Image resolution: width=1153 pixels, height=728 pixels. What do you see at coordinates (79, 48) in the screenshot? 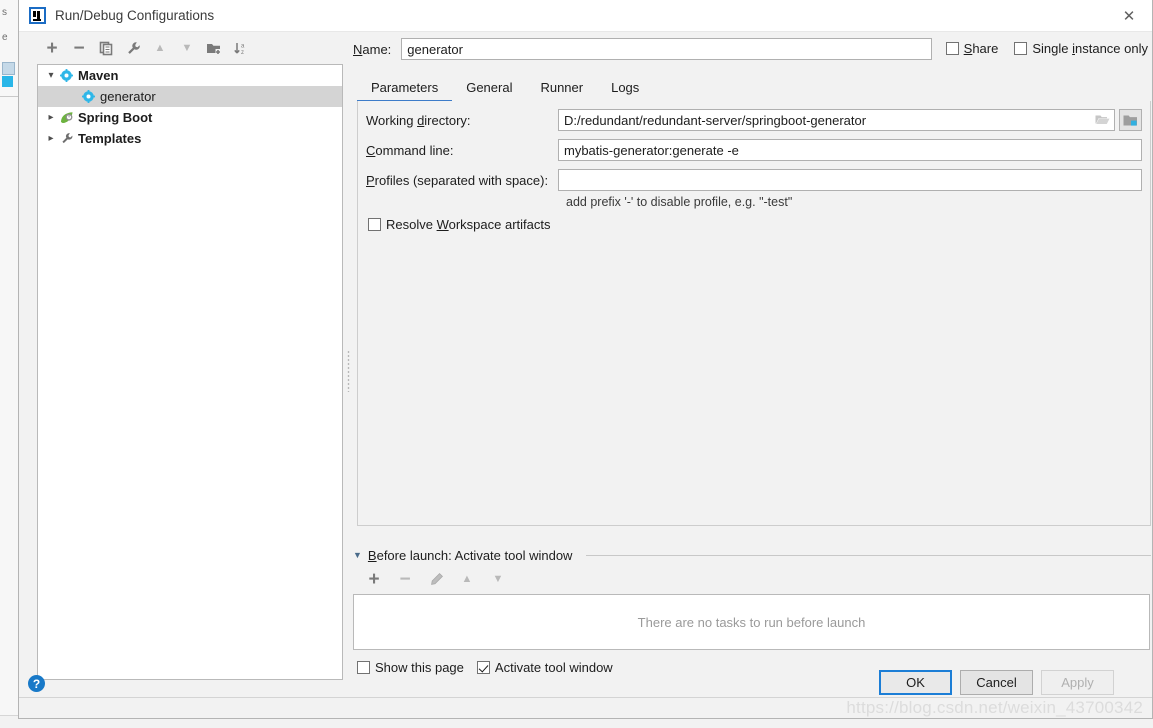
I see `remove-configuration-button: −` at bounding box center [79, 48].